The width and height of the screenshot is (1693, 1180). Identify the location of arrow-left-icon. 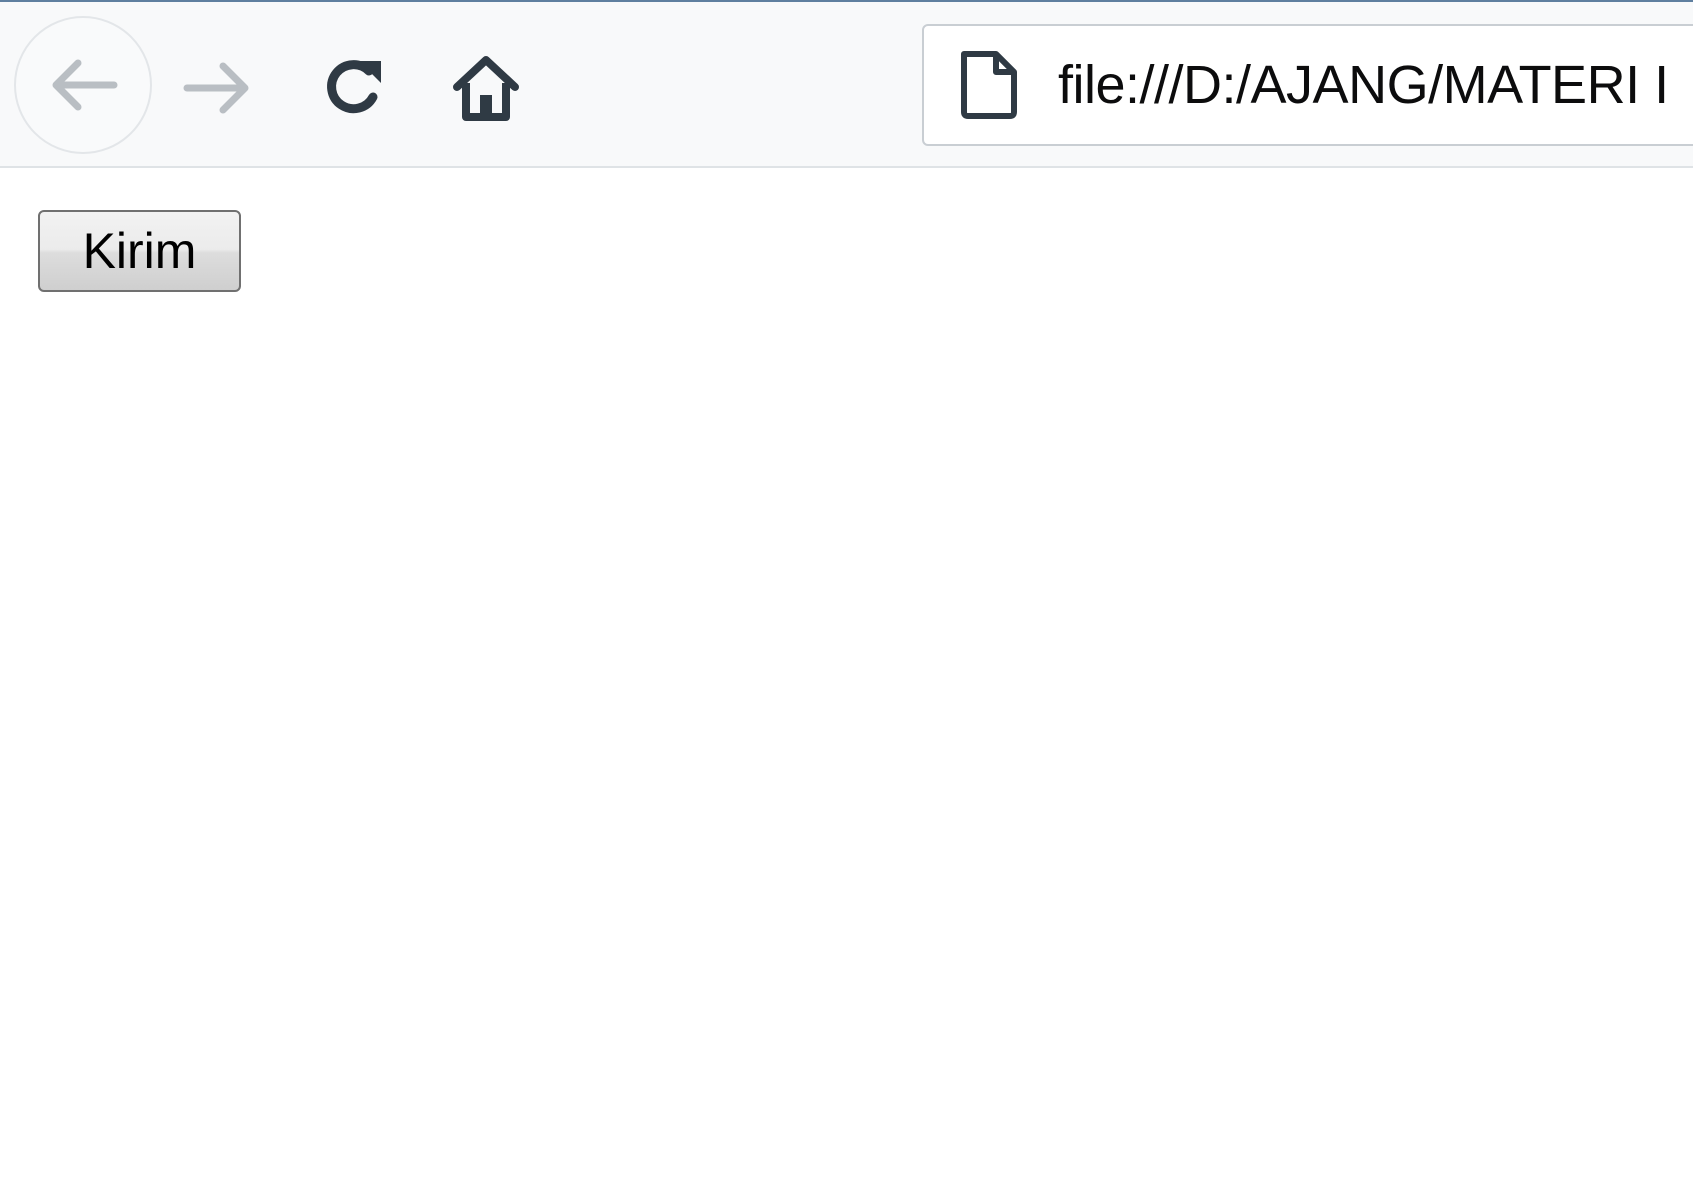
(85, 85).